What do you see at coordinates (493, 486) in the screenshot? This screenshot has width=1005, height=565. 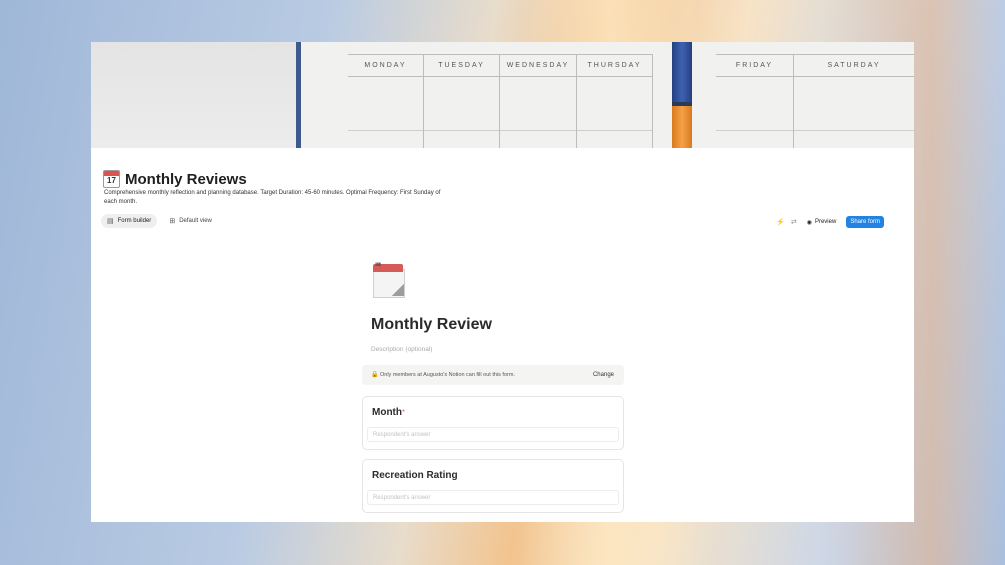 I see `question-card-recreation-rating: Recreation Rating Respondent's answer` at bounding box center [493, 486].